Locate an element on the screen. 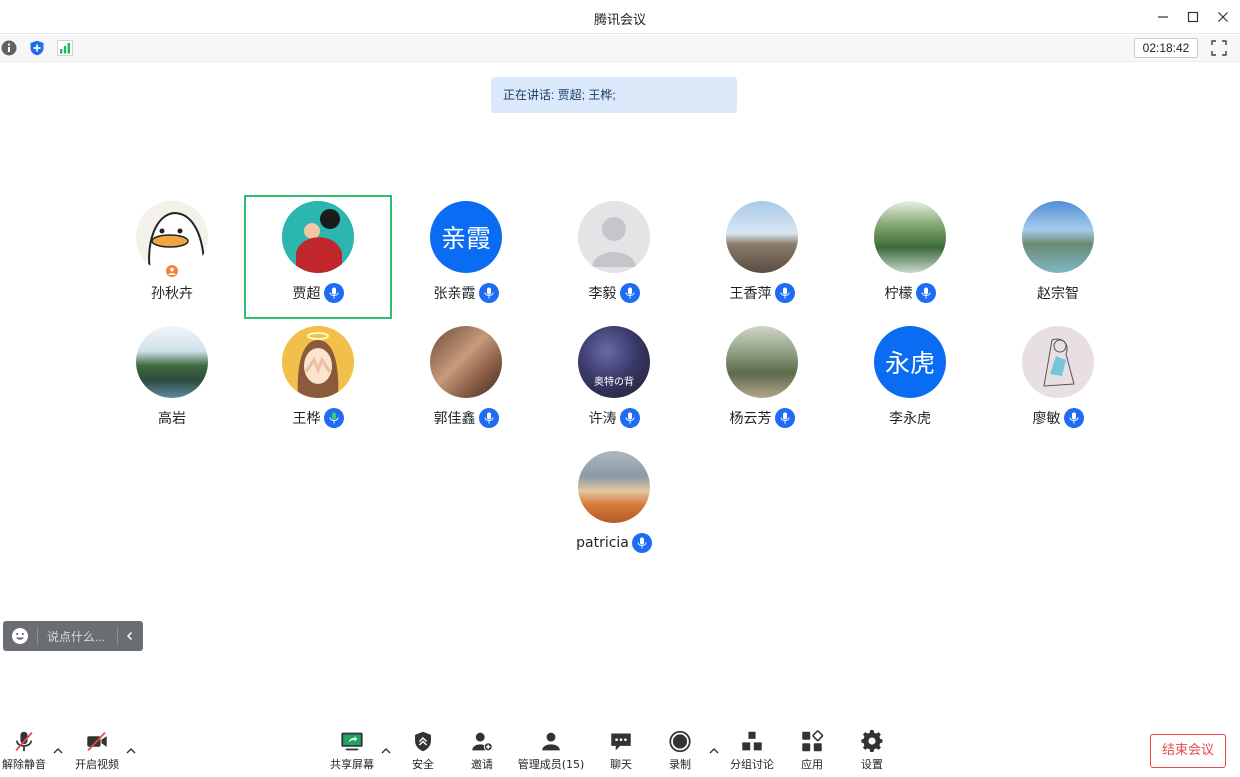  security-label: 安全 is located at coordinates (423, 764).